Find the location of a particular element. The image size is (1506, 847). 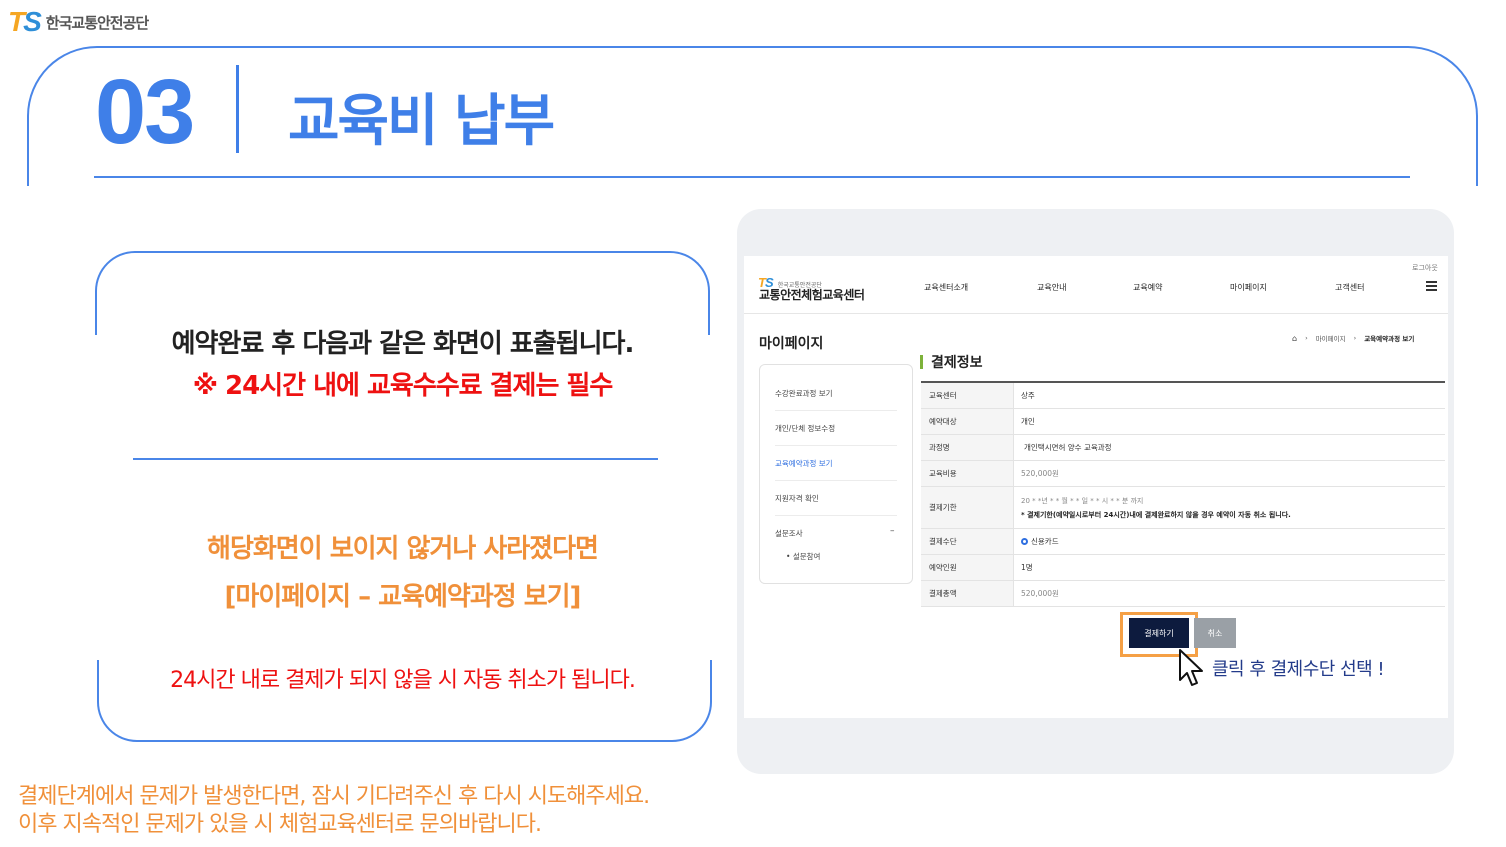

radio-selected-icon is located at coordinates (1024, 541).